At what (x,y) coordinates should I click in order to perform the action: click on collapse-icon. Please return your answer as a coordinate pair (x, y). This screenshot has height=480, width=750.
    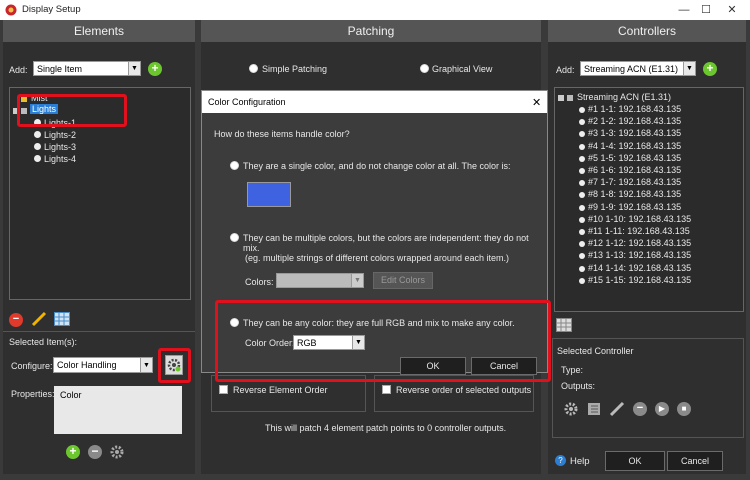
    Looking at the image, I should click on (561, 98).